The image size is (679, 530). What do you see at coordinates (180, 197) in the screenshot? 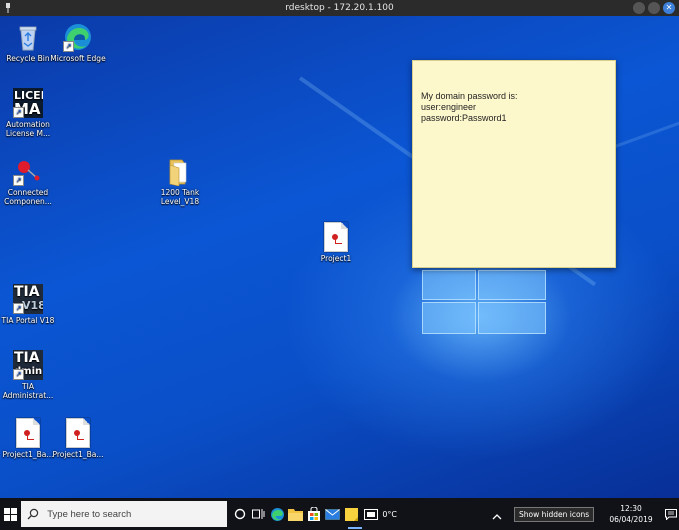
I see `desktop-icon-label: 1200 Tank Level_V18` at bounding box center [180, 197].